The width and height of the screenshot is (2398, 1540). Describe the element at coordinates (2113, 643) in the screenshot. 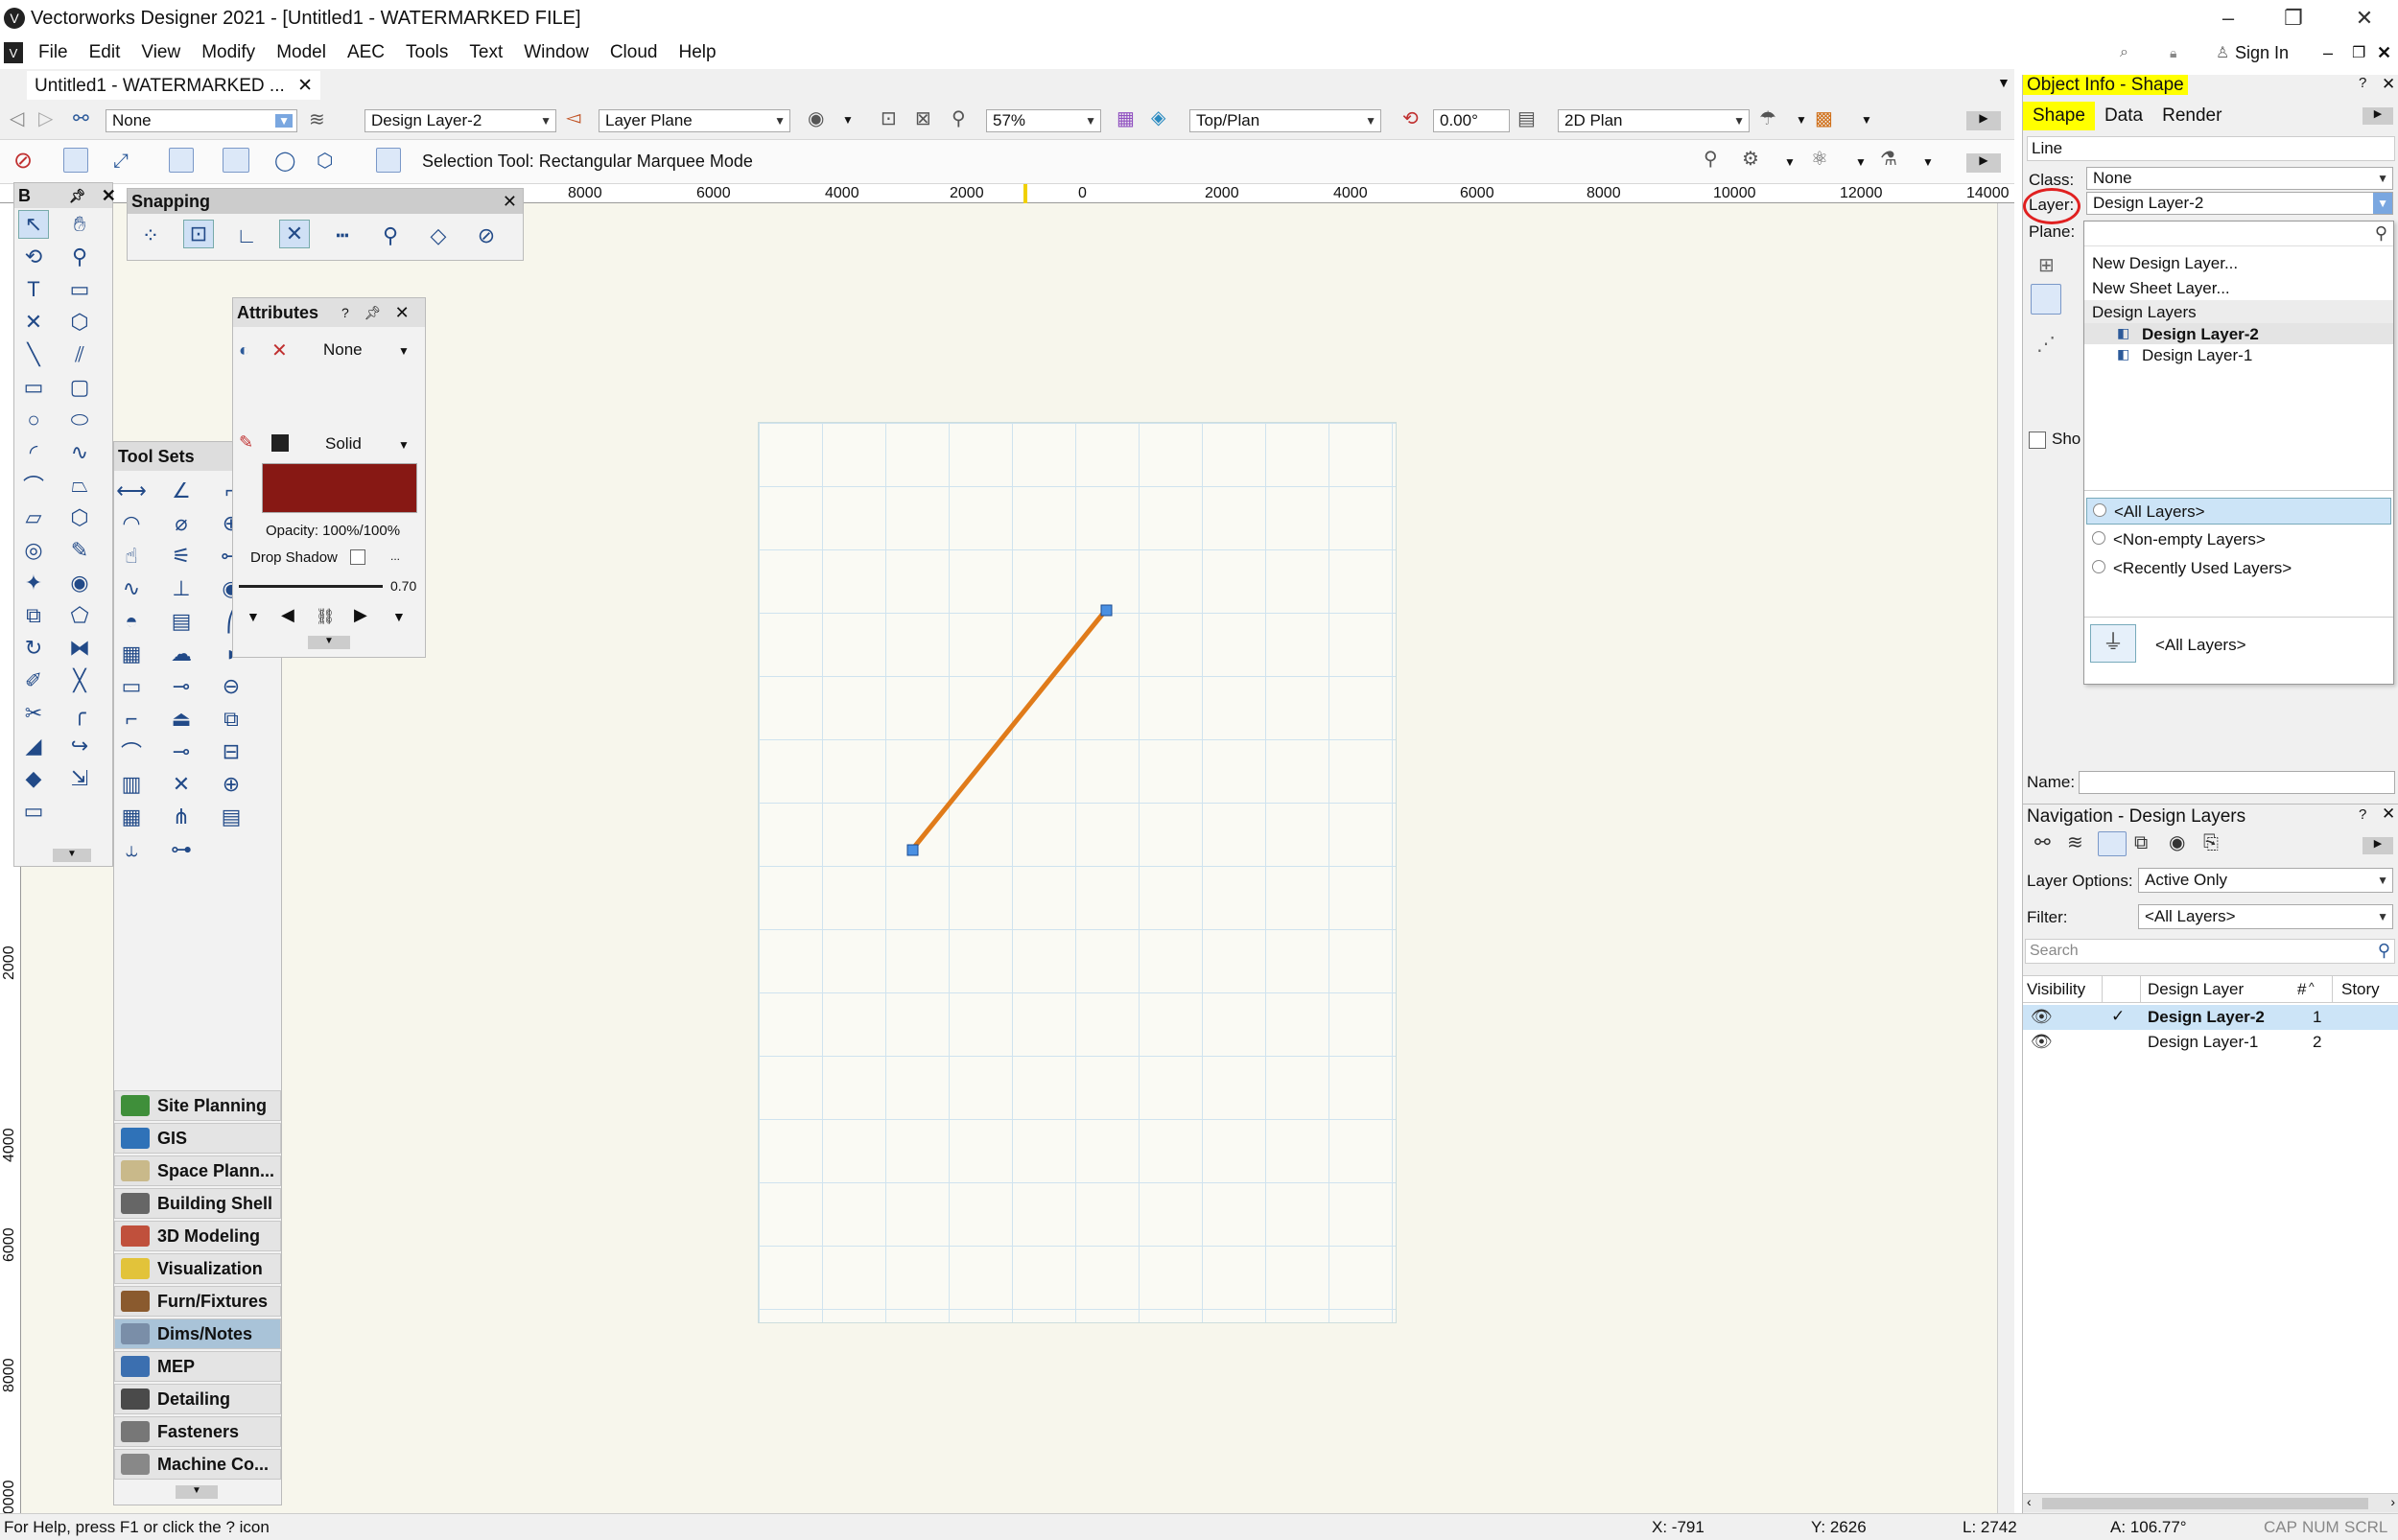

I see `filter-settings-icon: ⏚` at that location.